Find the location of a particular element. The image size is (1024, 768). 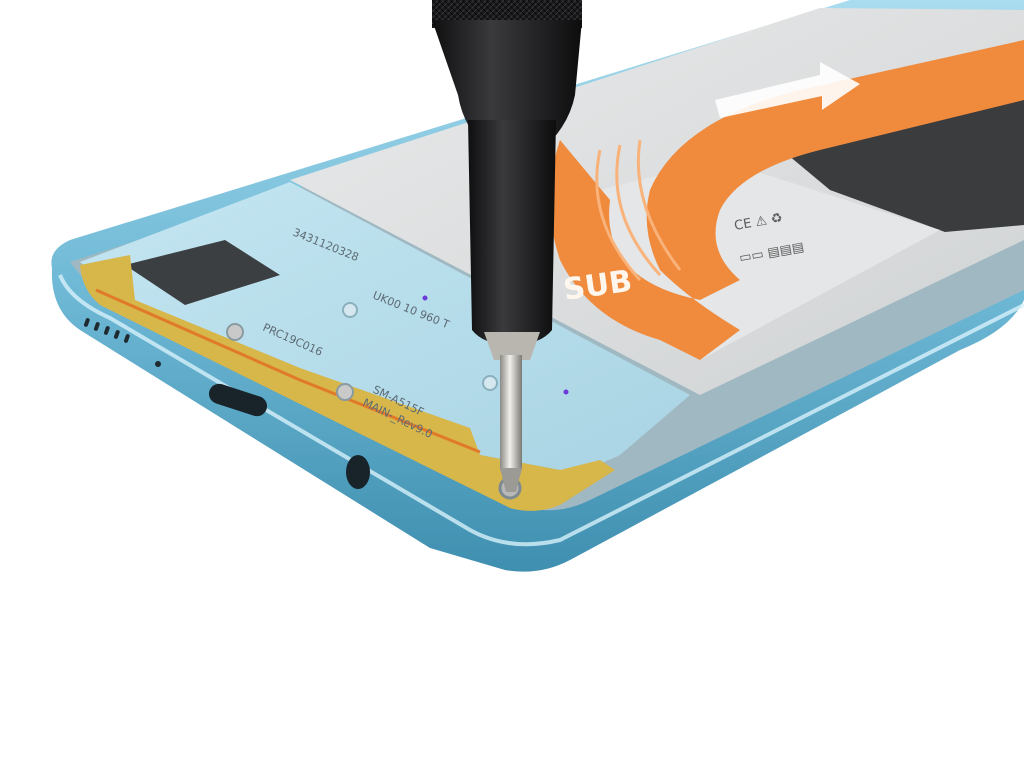

screwdriver-shaft is located at coordinates (511, 412).